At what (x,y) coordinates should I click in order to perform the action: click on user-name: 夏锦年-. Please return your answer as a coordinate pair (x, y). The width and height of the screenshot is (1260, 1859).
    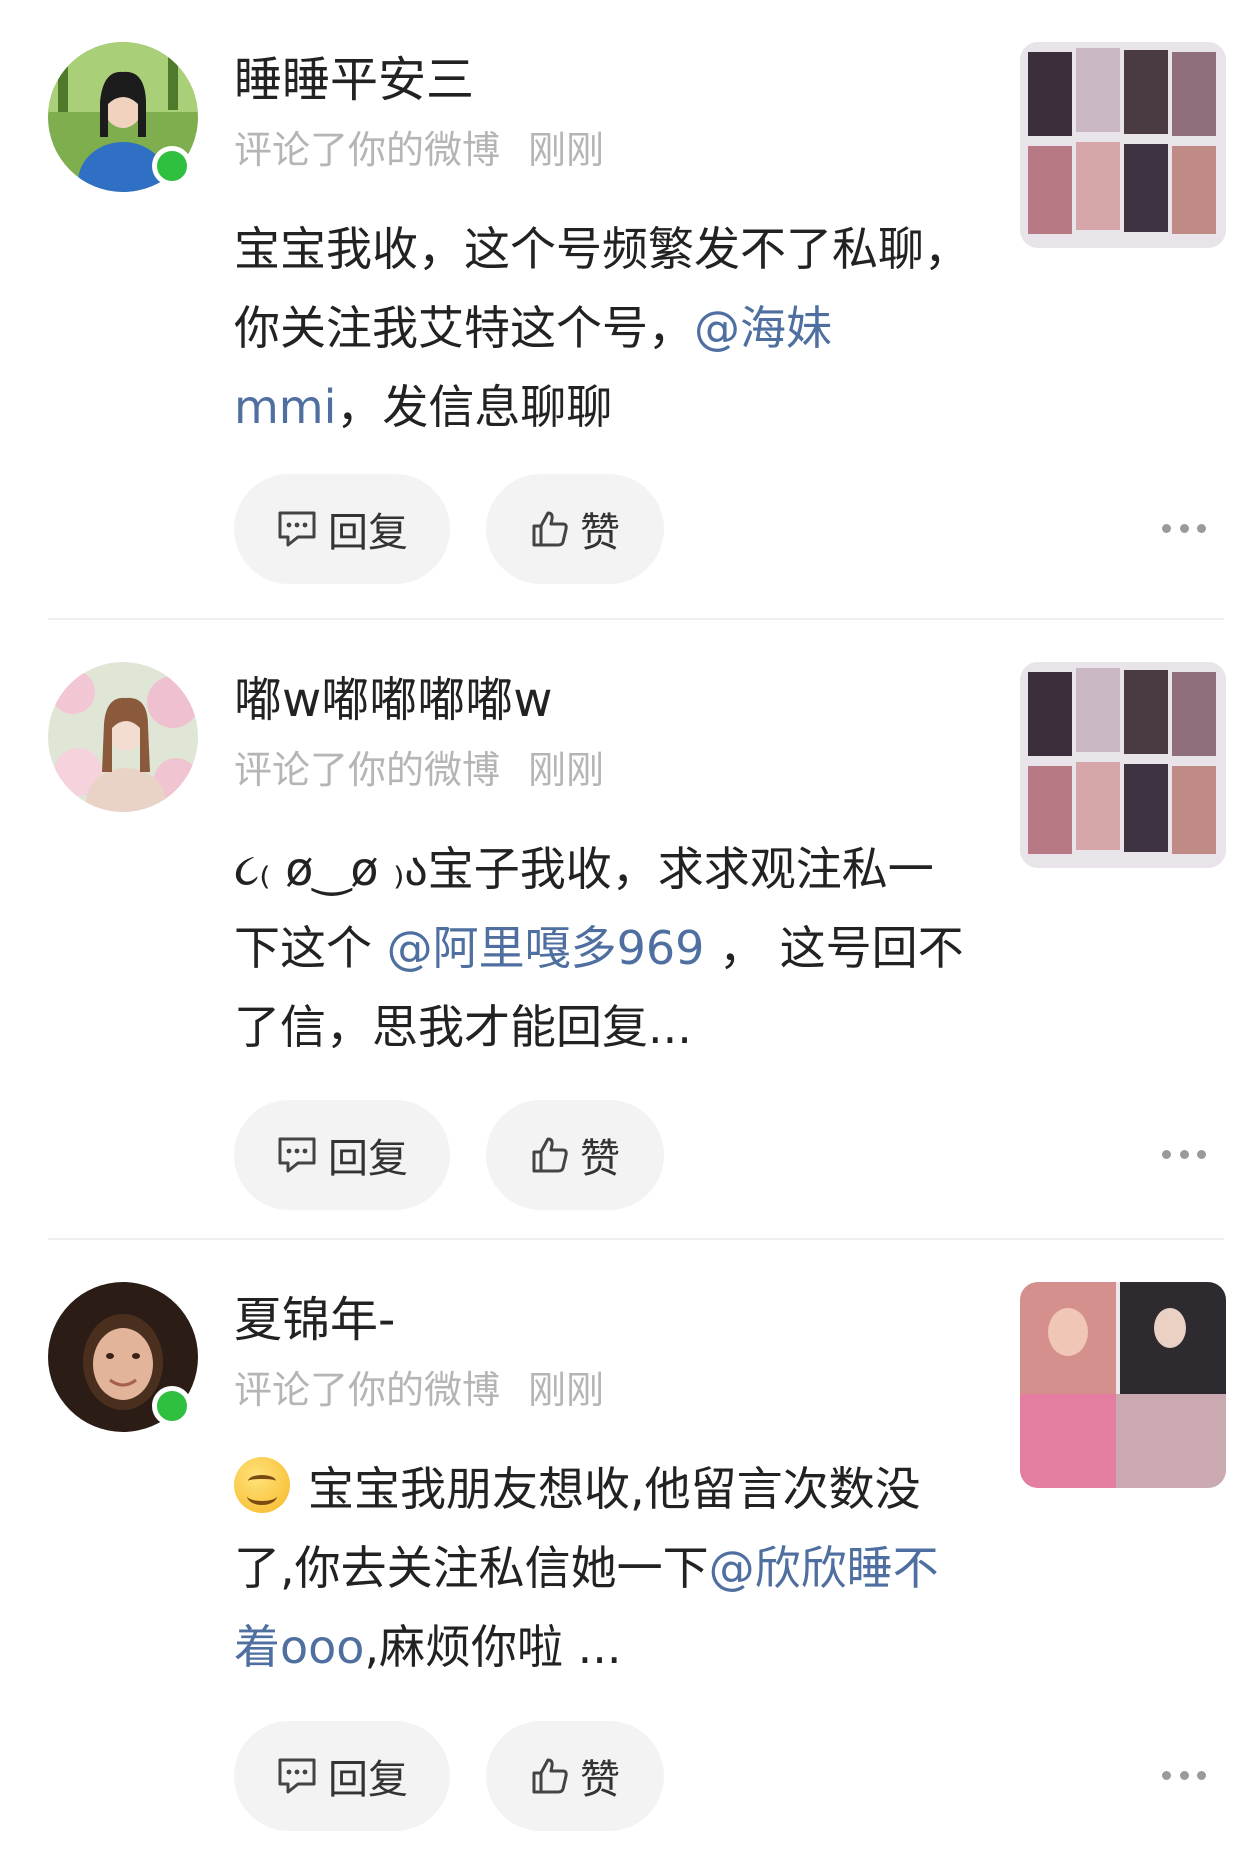
    Looking at the image, I should click on (314, 1320).